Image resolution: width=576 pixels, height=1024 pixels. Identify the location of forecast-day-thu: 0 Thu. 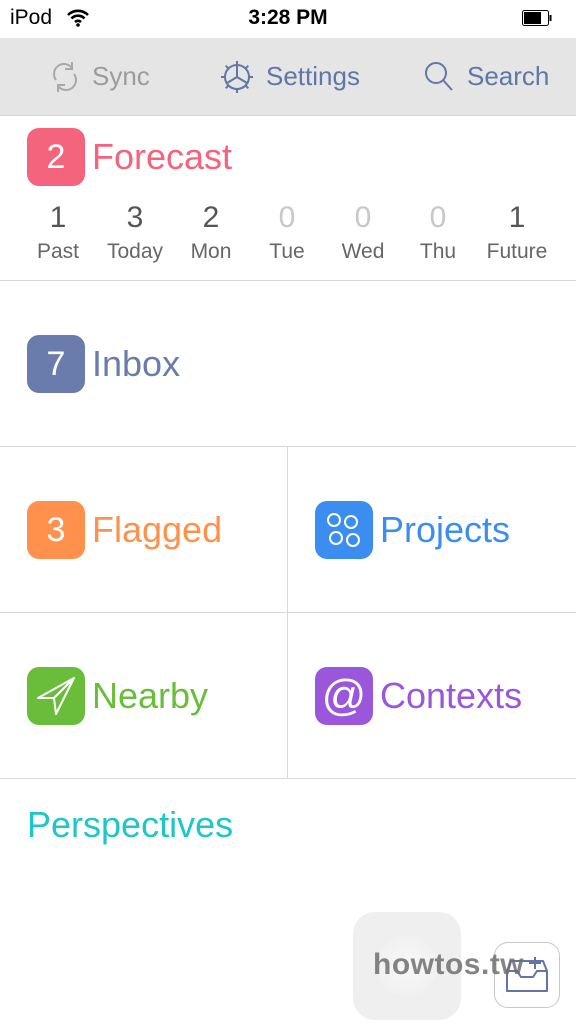
(438, 232).